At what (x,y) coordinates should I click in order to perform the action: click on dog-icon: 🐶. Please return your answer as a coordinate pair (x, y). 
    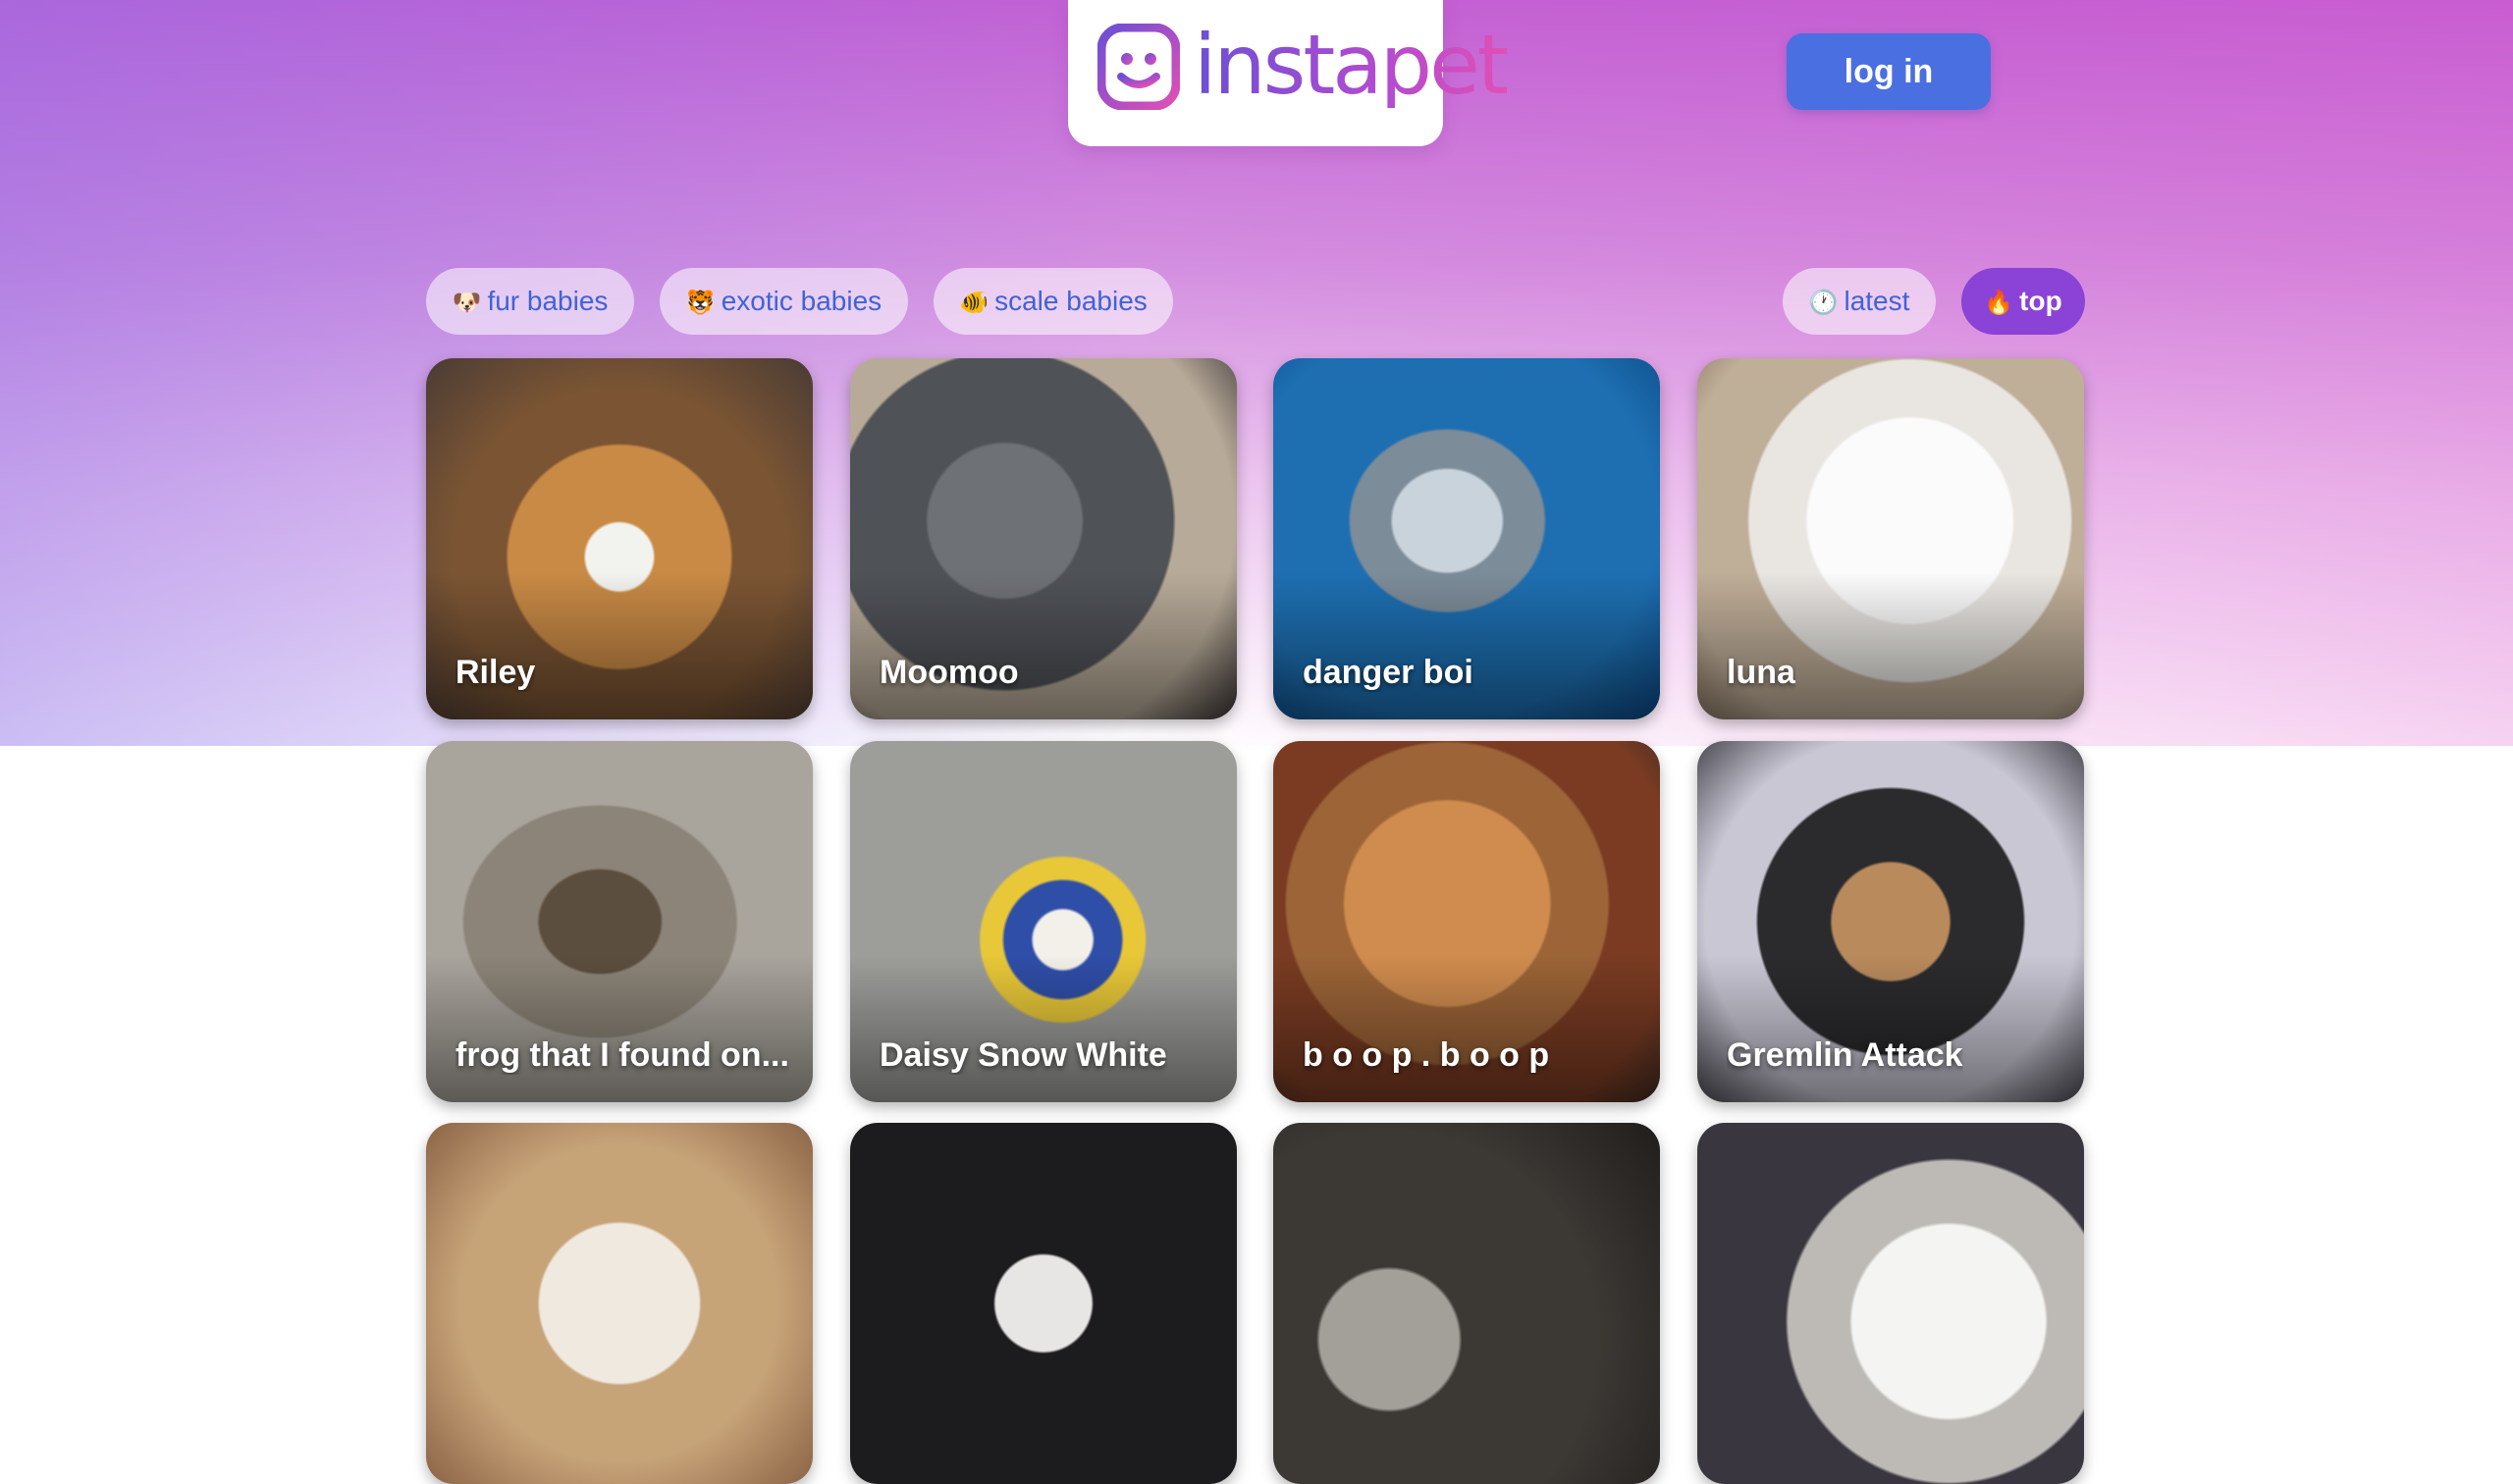
    Looking at the image, I should click on (467, 302).